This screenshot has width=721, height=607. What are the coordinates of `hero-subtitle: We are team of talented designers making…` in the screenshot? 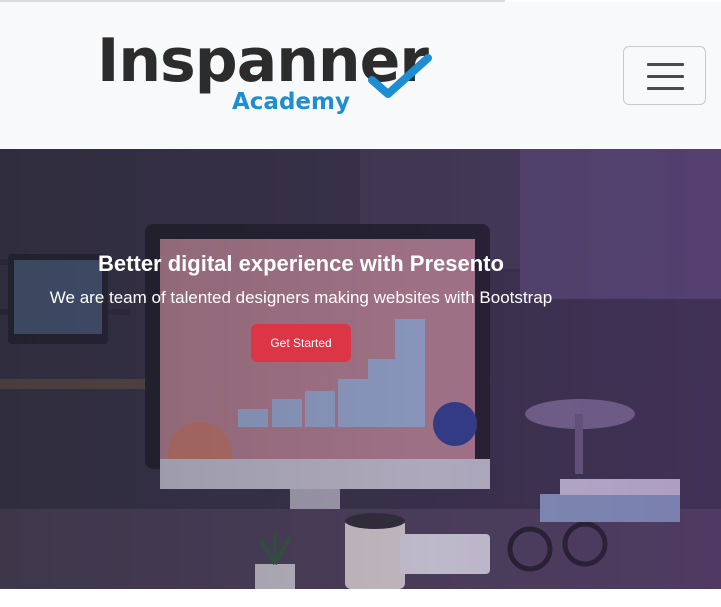 It's located at (301, 297).